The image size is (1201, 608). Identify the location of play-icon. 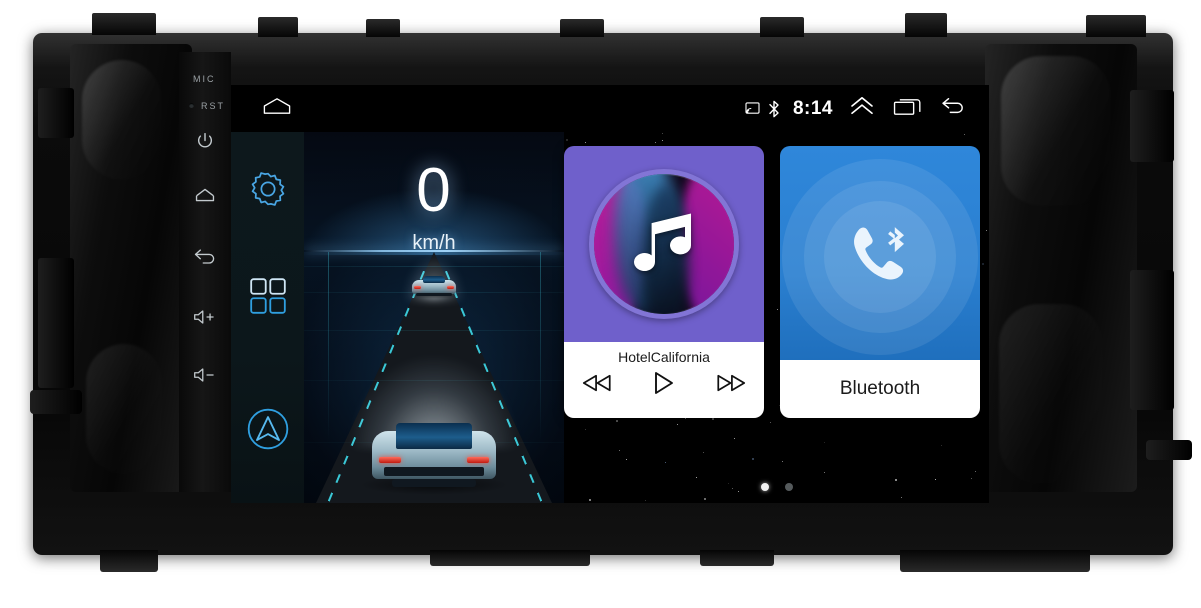
(664, 385).